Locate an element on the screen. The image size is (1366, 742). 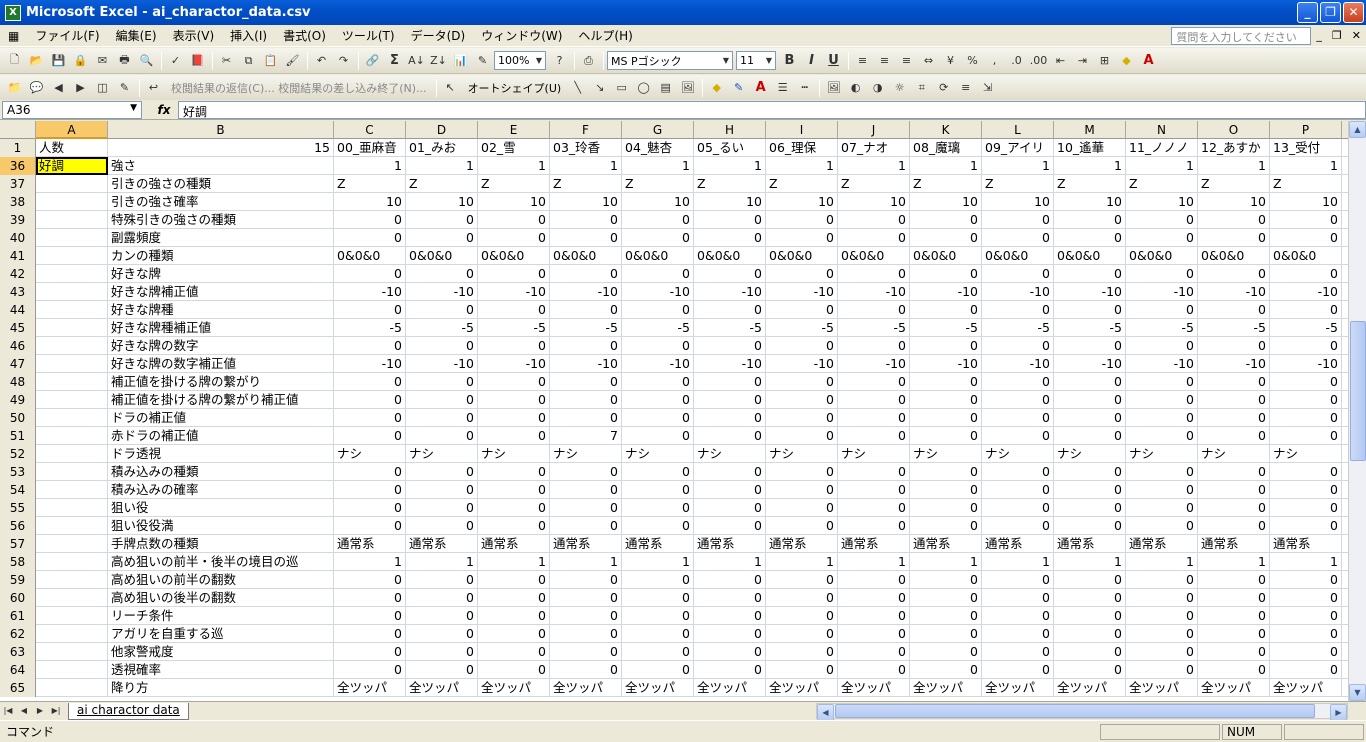
menu-data: データ(D) is located at coordinates (438, 35).